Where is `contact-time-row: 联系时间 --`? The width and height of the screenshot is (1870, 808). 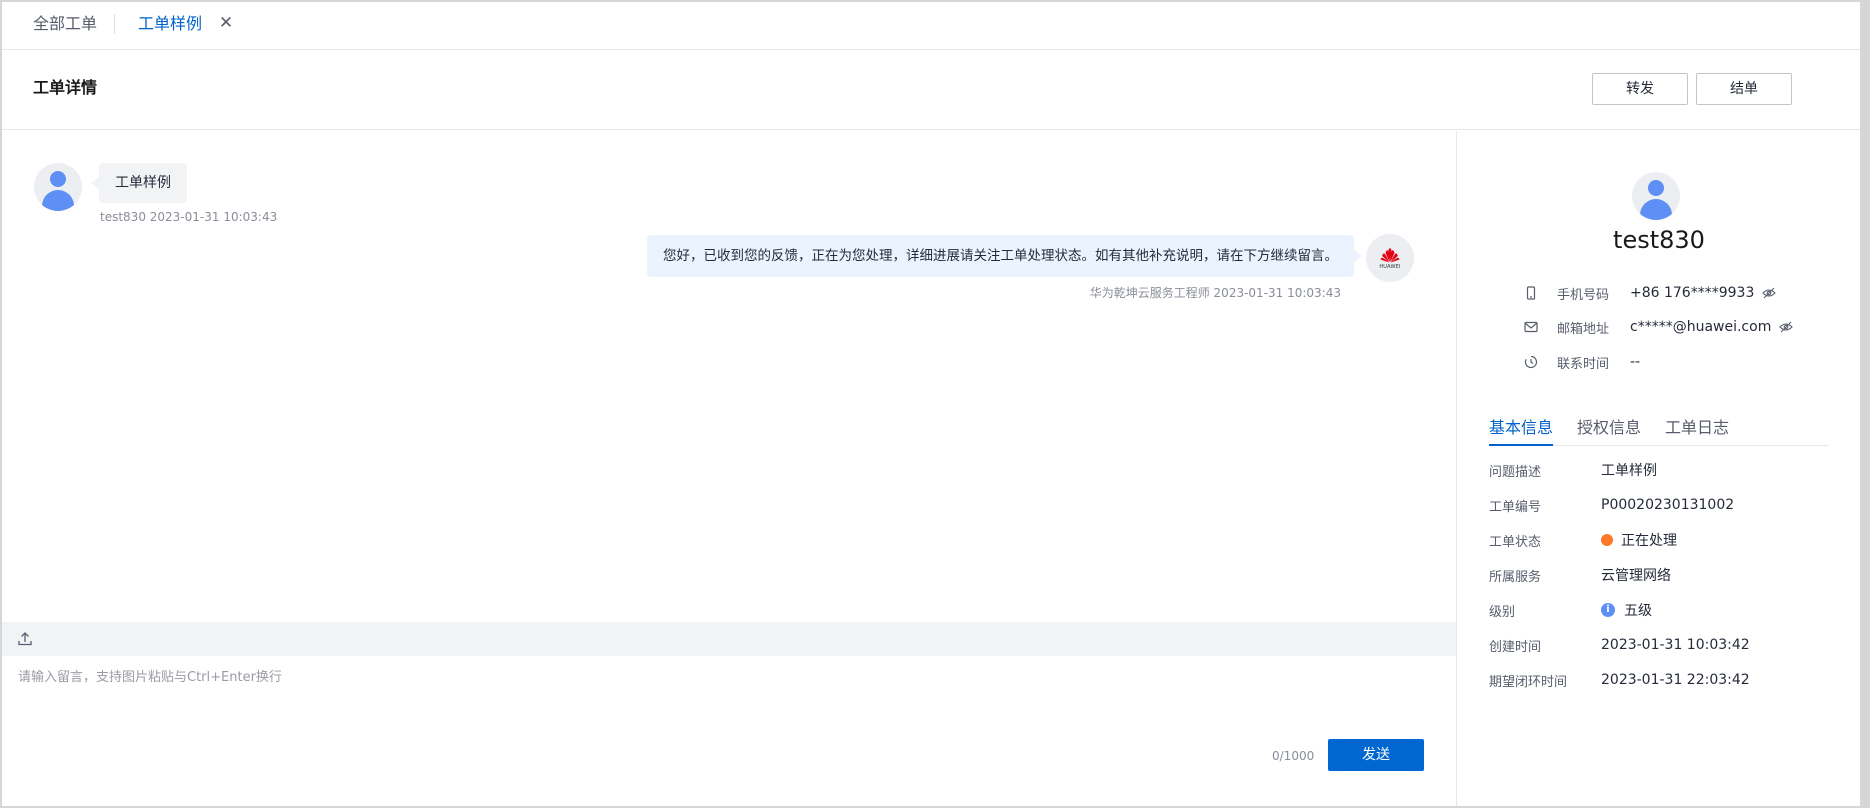 contact-time-row: 联系时间 -- is located at coordinates (1581, 362).